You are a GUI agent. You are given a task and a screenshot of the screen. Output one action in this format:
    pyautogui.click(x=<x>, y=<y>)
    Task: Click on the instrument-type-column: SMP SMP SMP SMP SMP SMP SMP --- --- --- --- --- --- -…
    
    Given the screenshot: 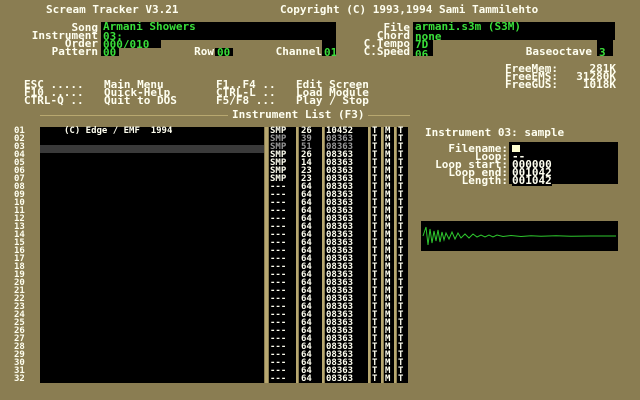 What is the action you would take?
    pyautogui.click(x=282, y=255)
    